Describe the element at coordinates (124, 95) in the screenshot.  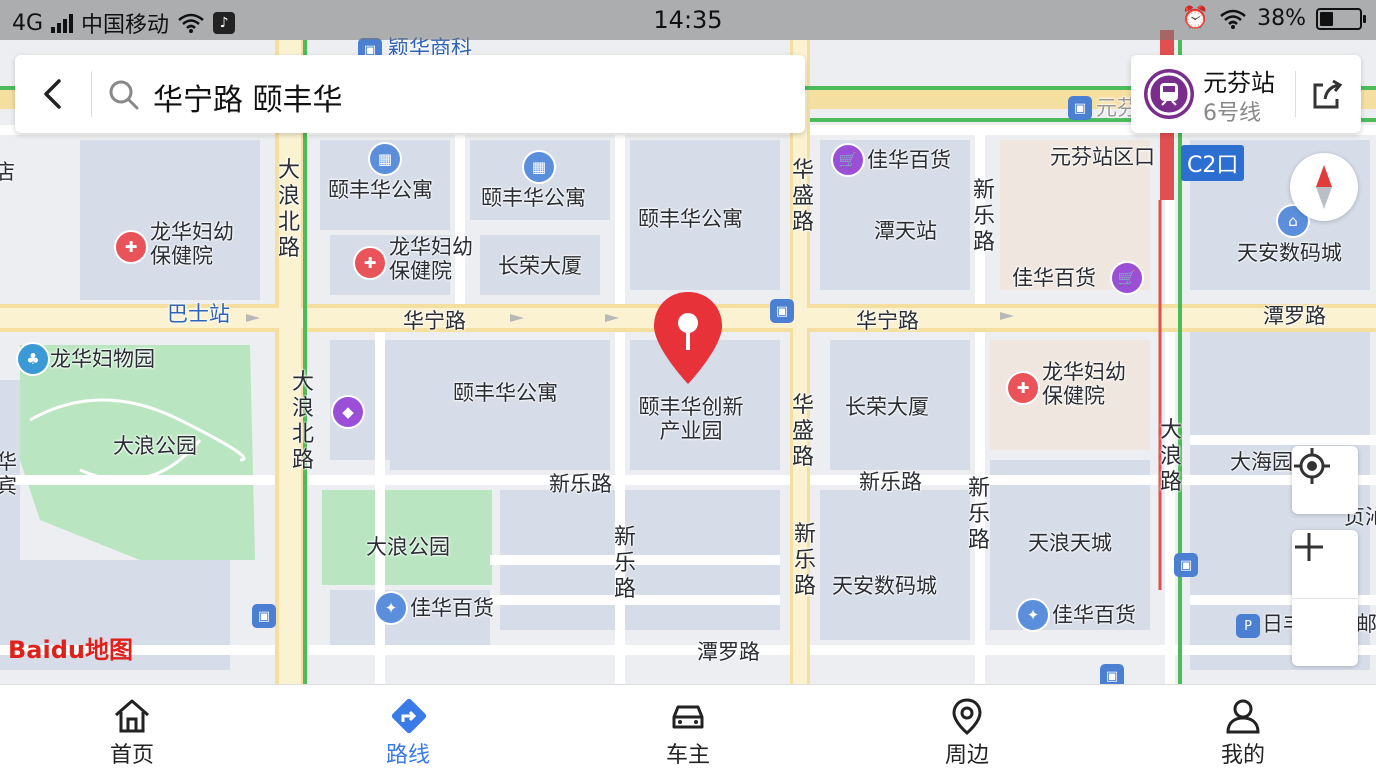
I see `search-icon` at that location.